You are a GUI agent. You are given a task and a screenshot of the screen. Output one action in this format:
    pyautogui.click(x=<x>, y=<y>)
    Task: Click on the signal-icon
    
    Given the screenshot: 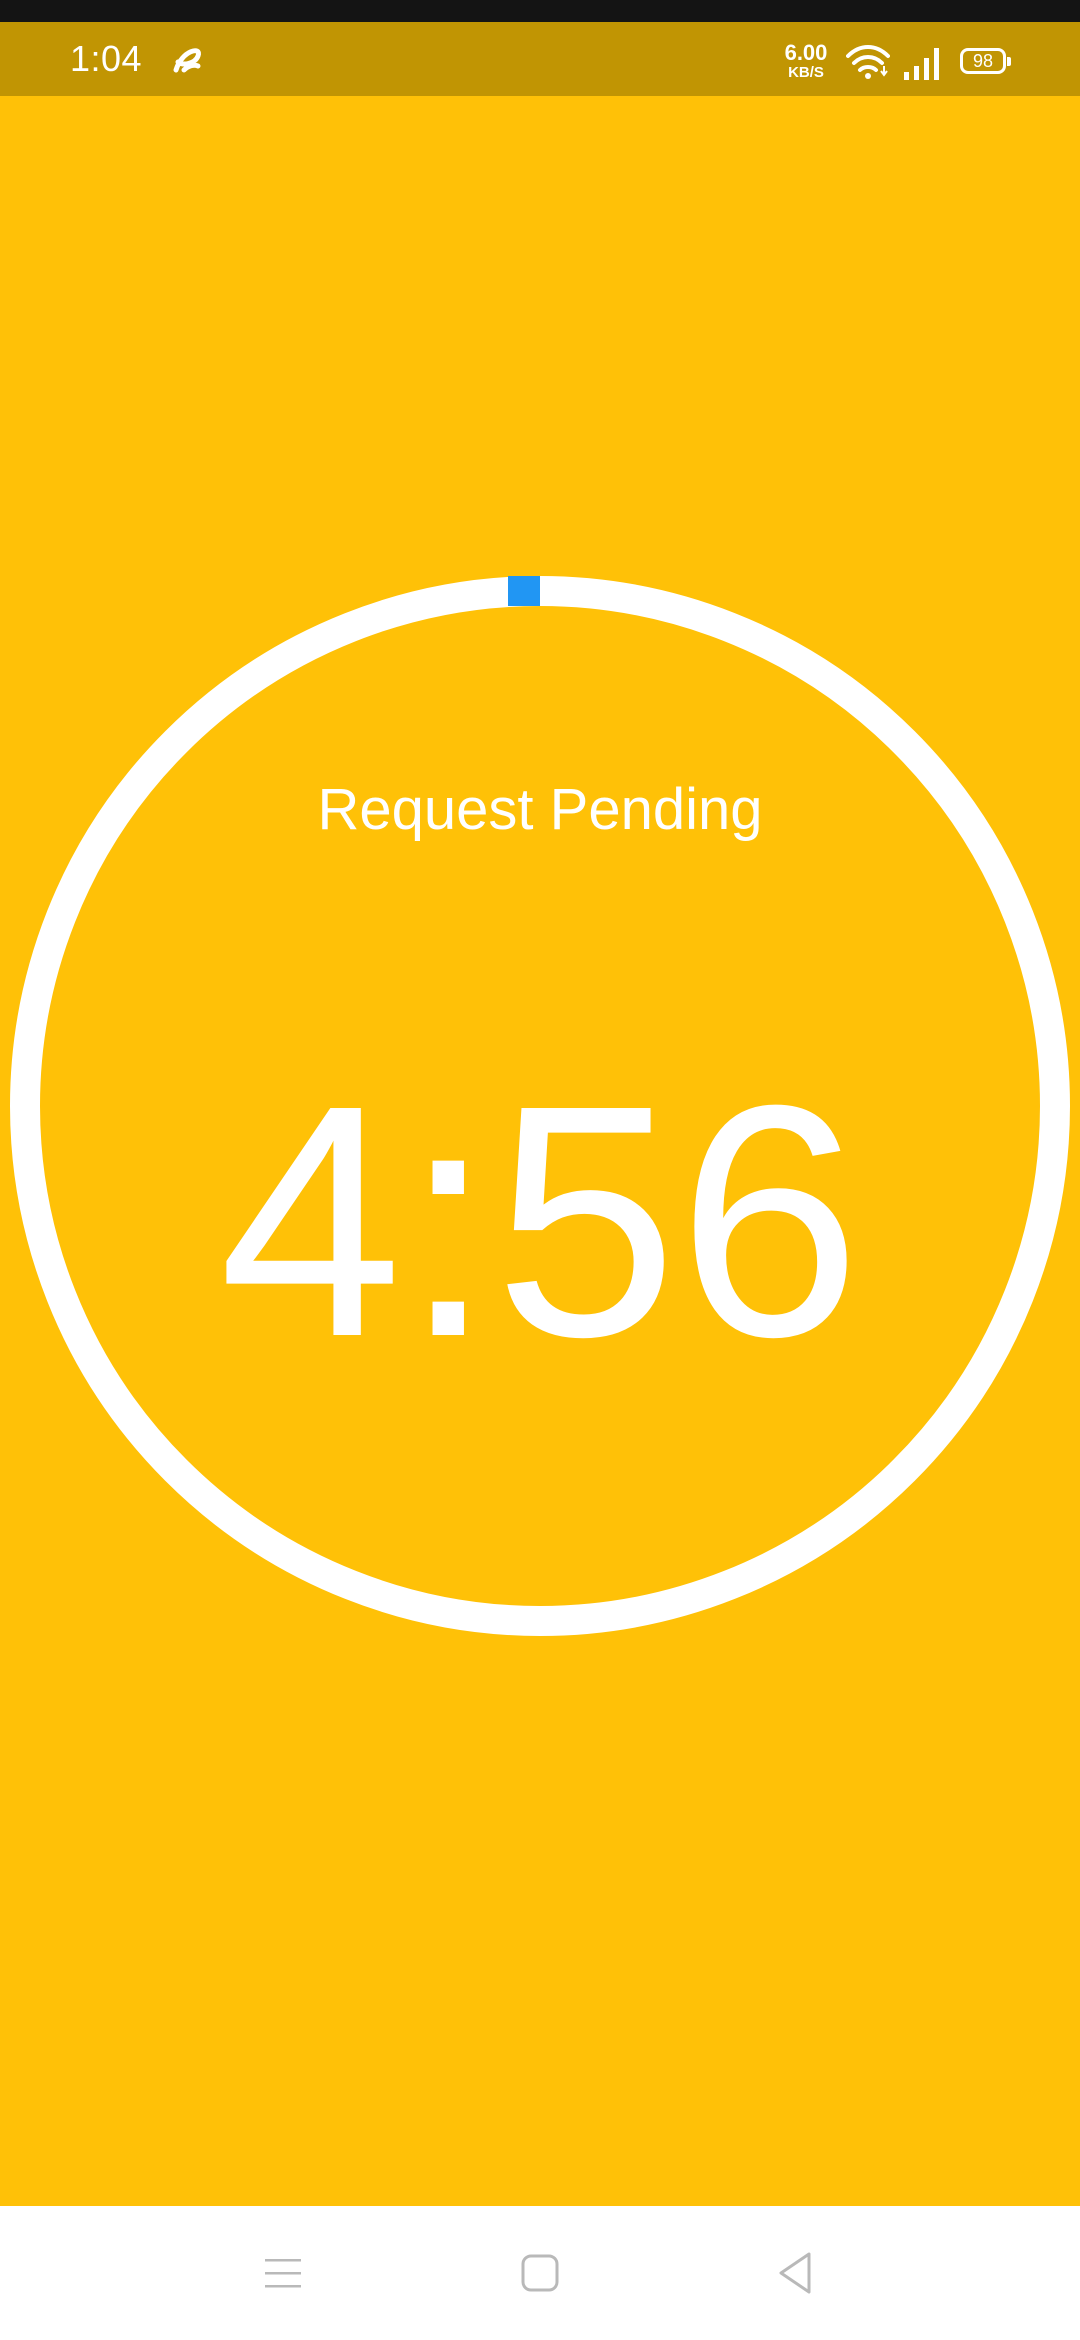 What is the action you would take?
    pyautogui.click(x=921, y=64)
    